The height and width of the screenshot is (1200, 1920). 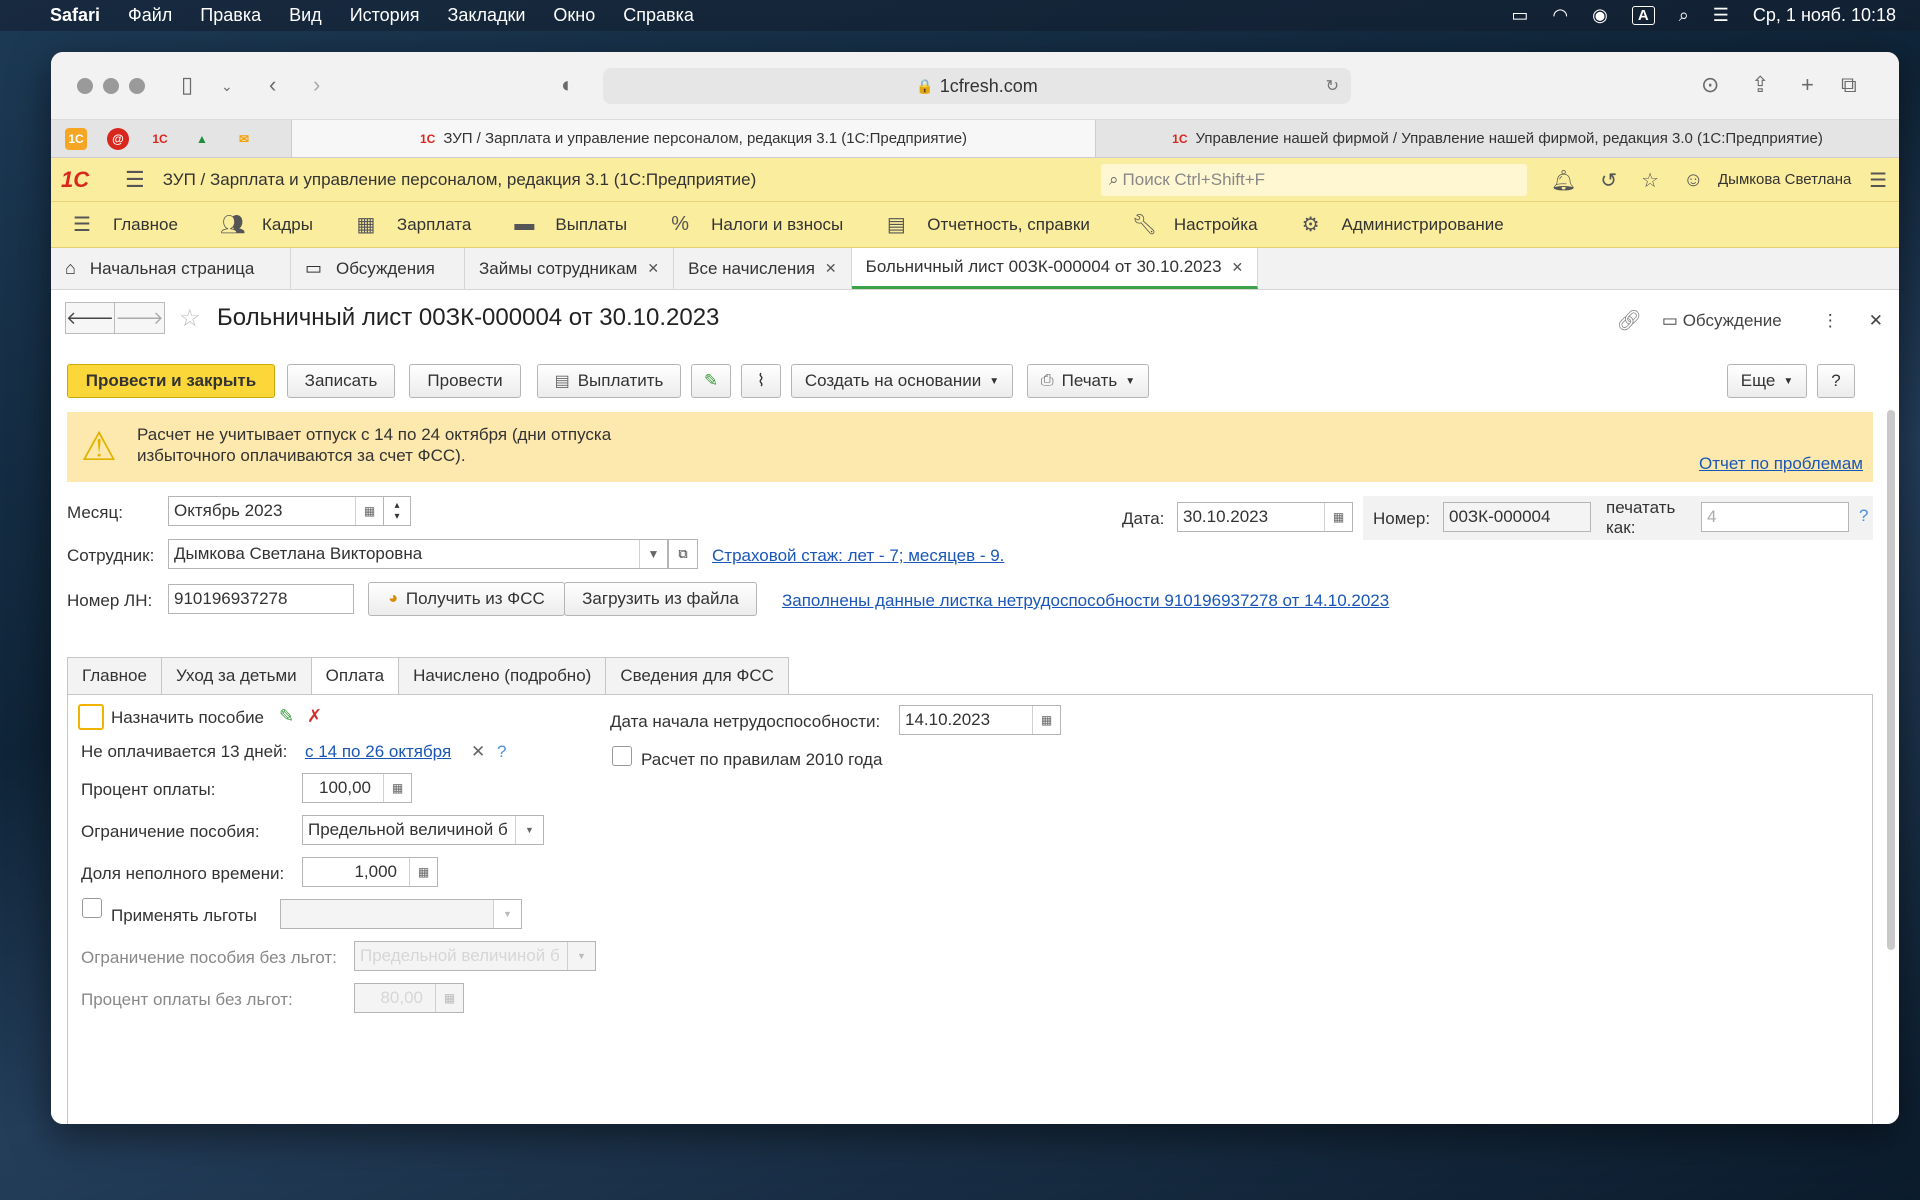 What do you see at coordinates (1684, 15) in the screenshot?
I see `search-icon: ⌕` at bounding box center [1684, 15].